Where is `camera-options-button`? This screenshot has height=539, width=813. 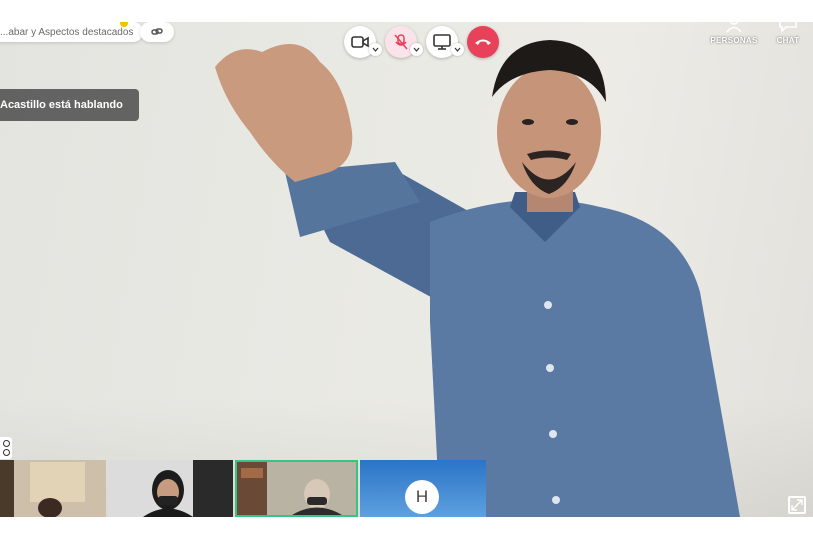
camera-options-button is located at coordinates (375, 49).